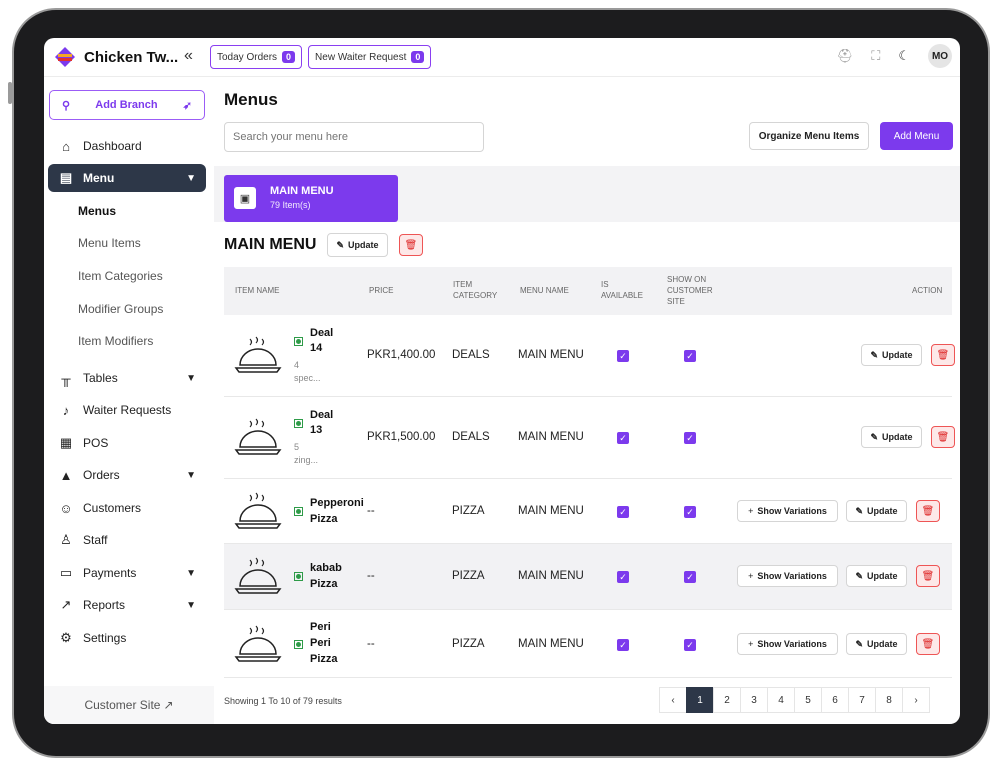 The width and height of the screenshot is (1000, 770). I want to click on sidebar-item-settings: ⚙ Settings, so click(127, 638).